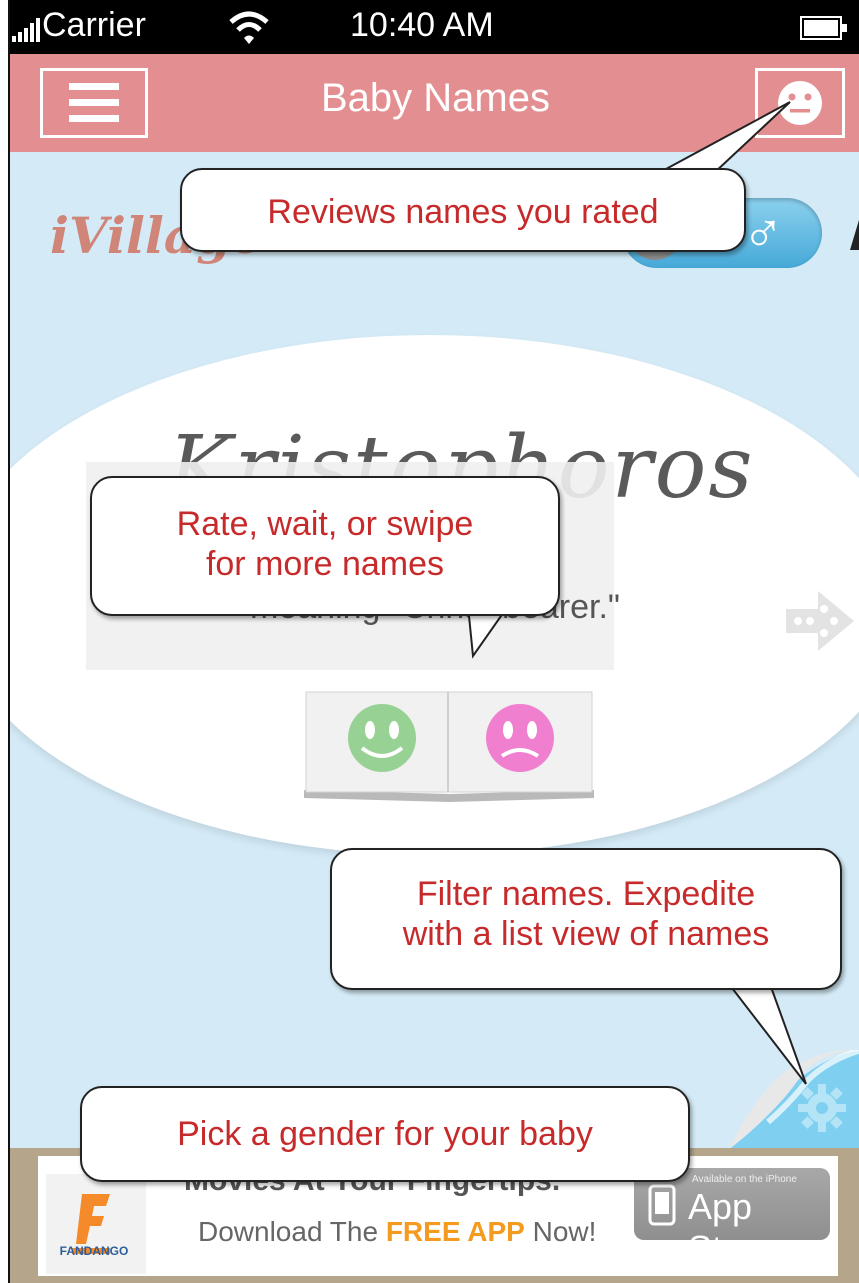  I want to click on status-bar: Carrier 10:40 AM, so click(434, 27).